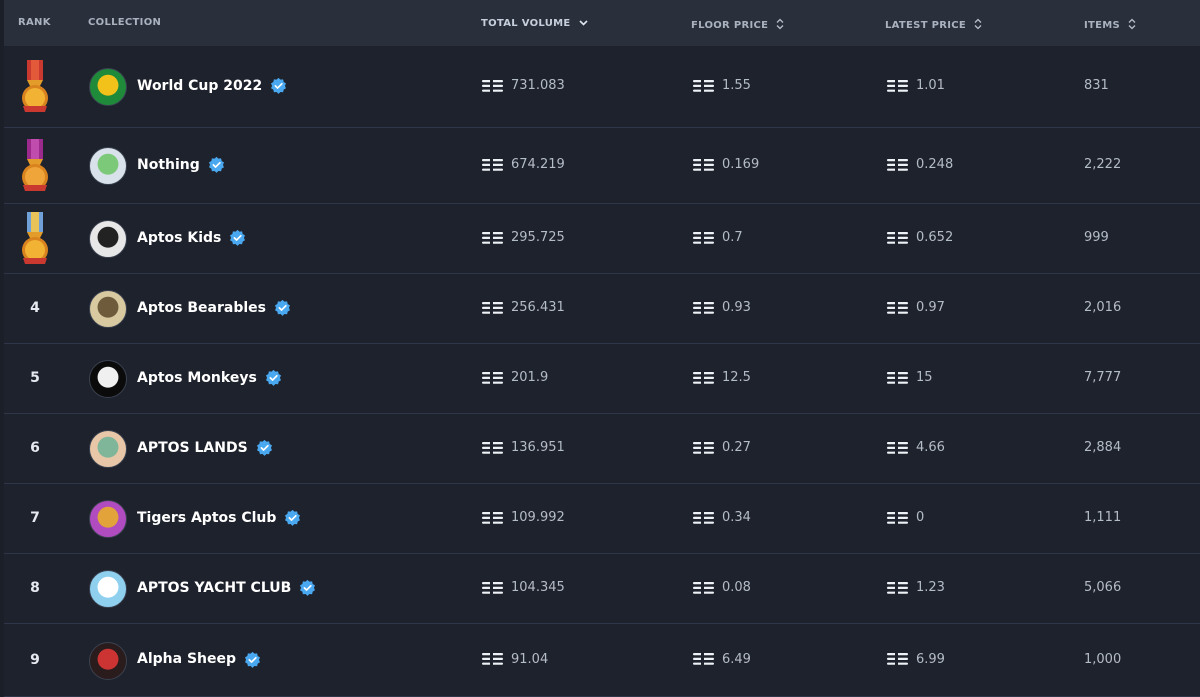  I want to click on items-cell: 2,016, so click(1102, 307).